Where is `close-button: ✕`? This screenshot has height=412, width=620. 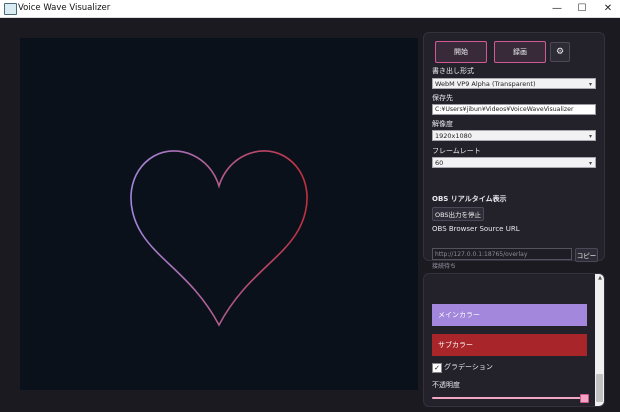 close-button: ✕ is located at coordinates (608, 8).